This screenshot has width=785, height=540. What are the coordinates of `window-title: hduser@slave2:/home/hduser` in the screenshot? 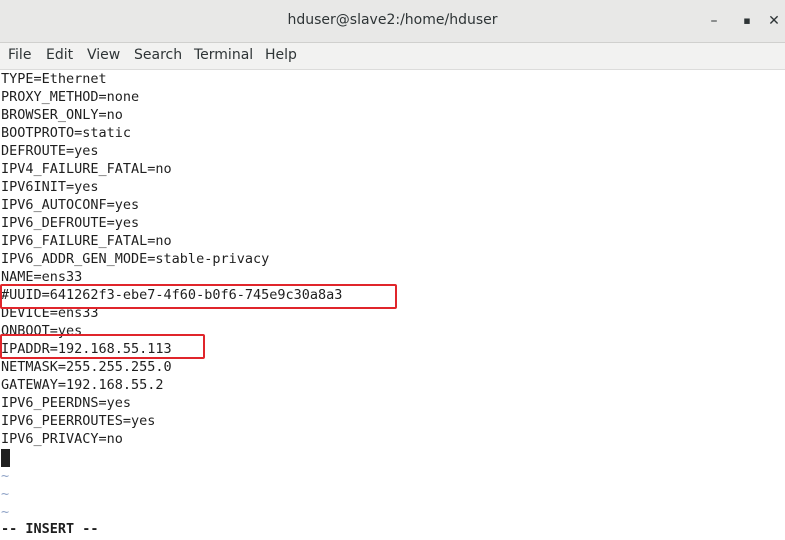 It's located at (392, 20).